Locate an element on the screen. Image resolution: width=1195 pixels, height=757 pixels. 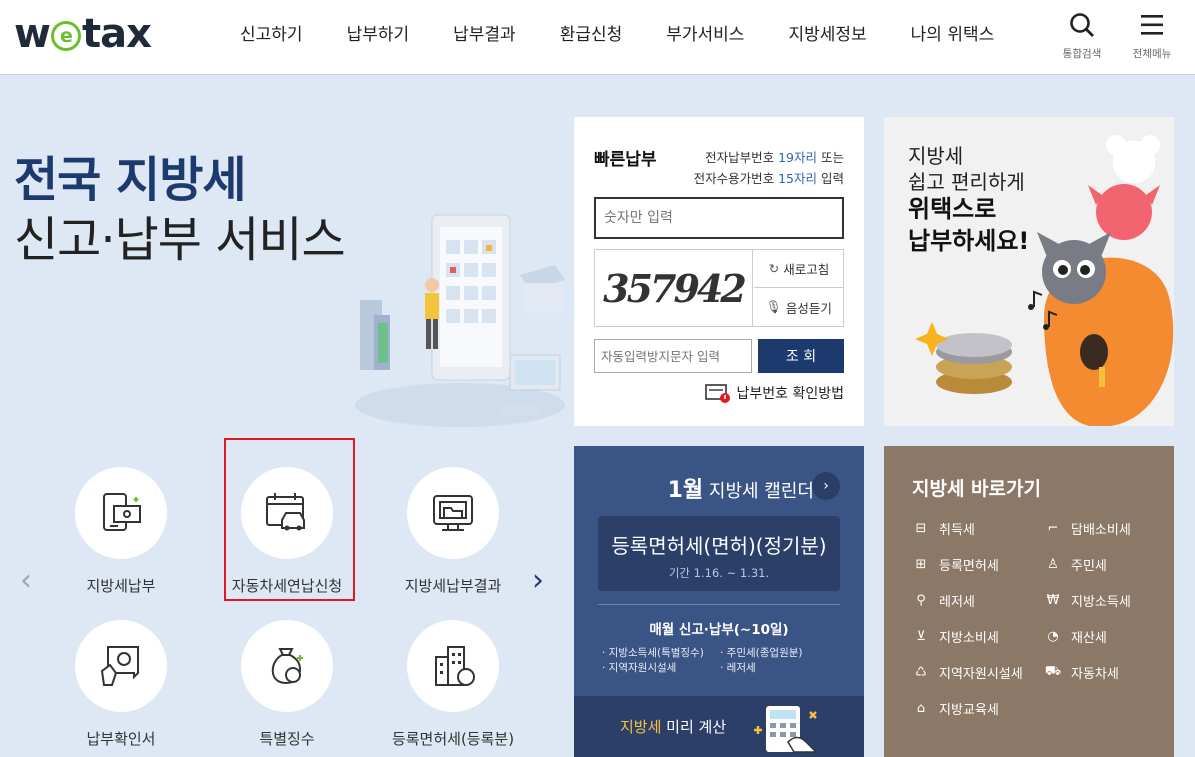
calculator-icon is located at coordinates (786, 729).